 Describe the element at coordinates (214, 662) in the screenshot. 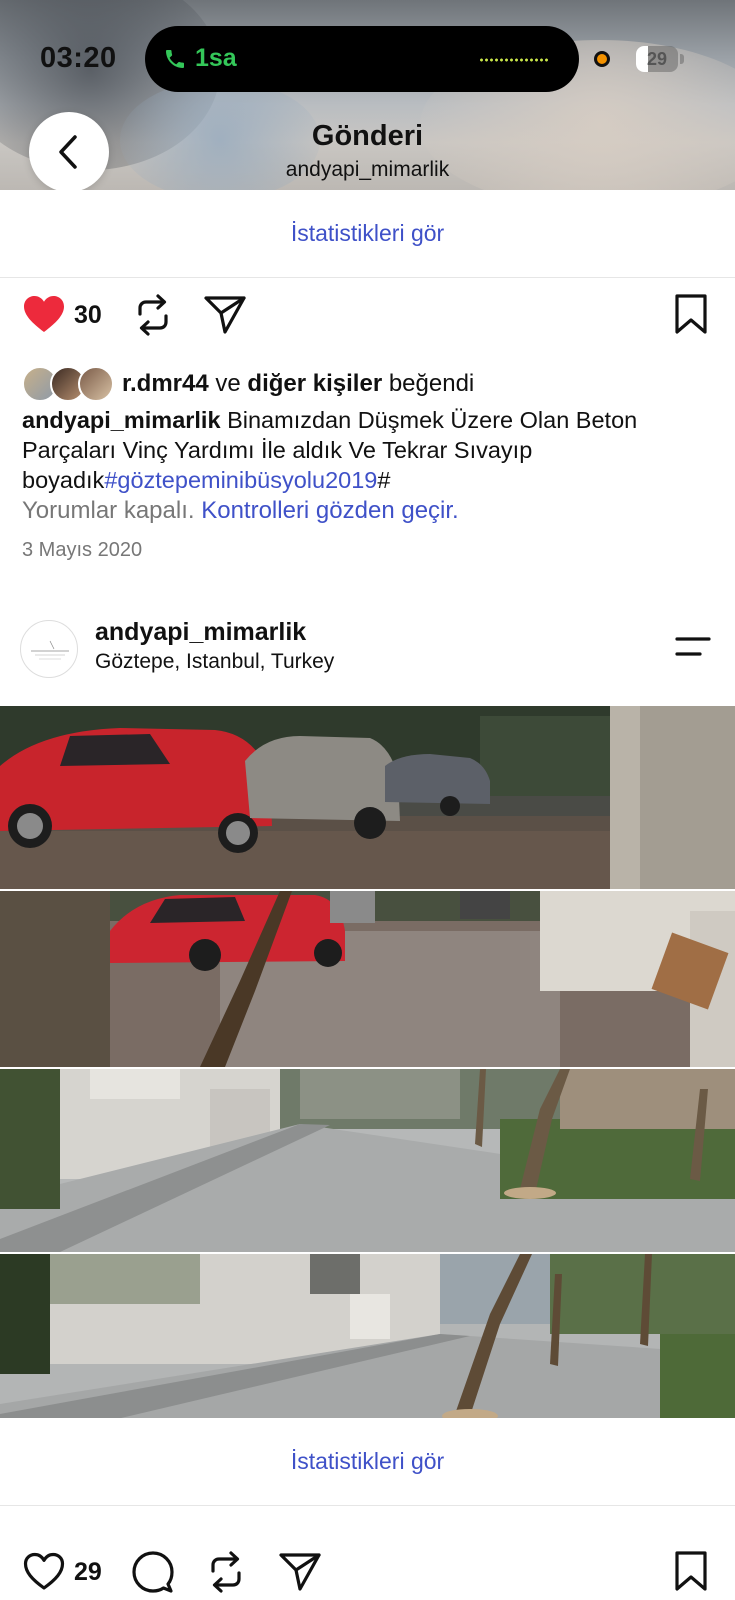

I see `post-location: Göztepe, Istanbul, Turkey` at that location.